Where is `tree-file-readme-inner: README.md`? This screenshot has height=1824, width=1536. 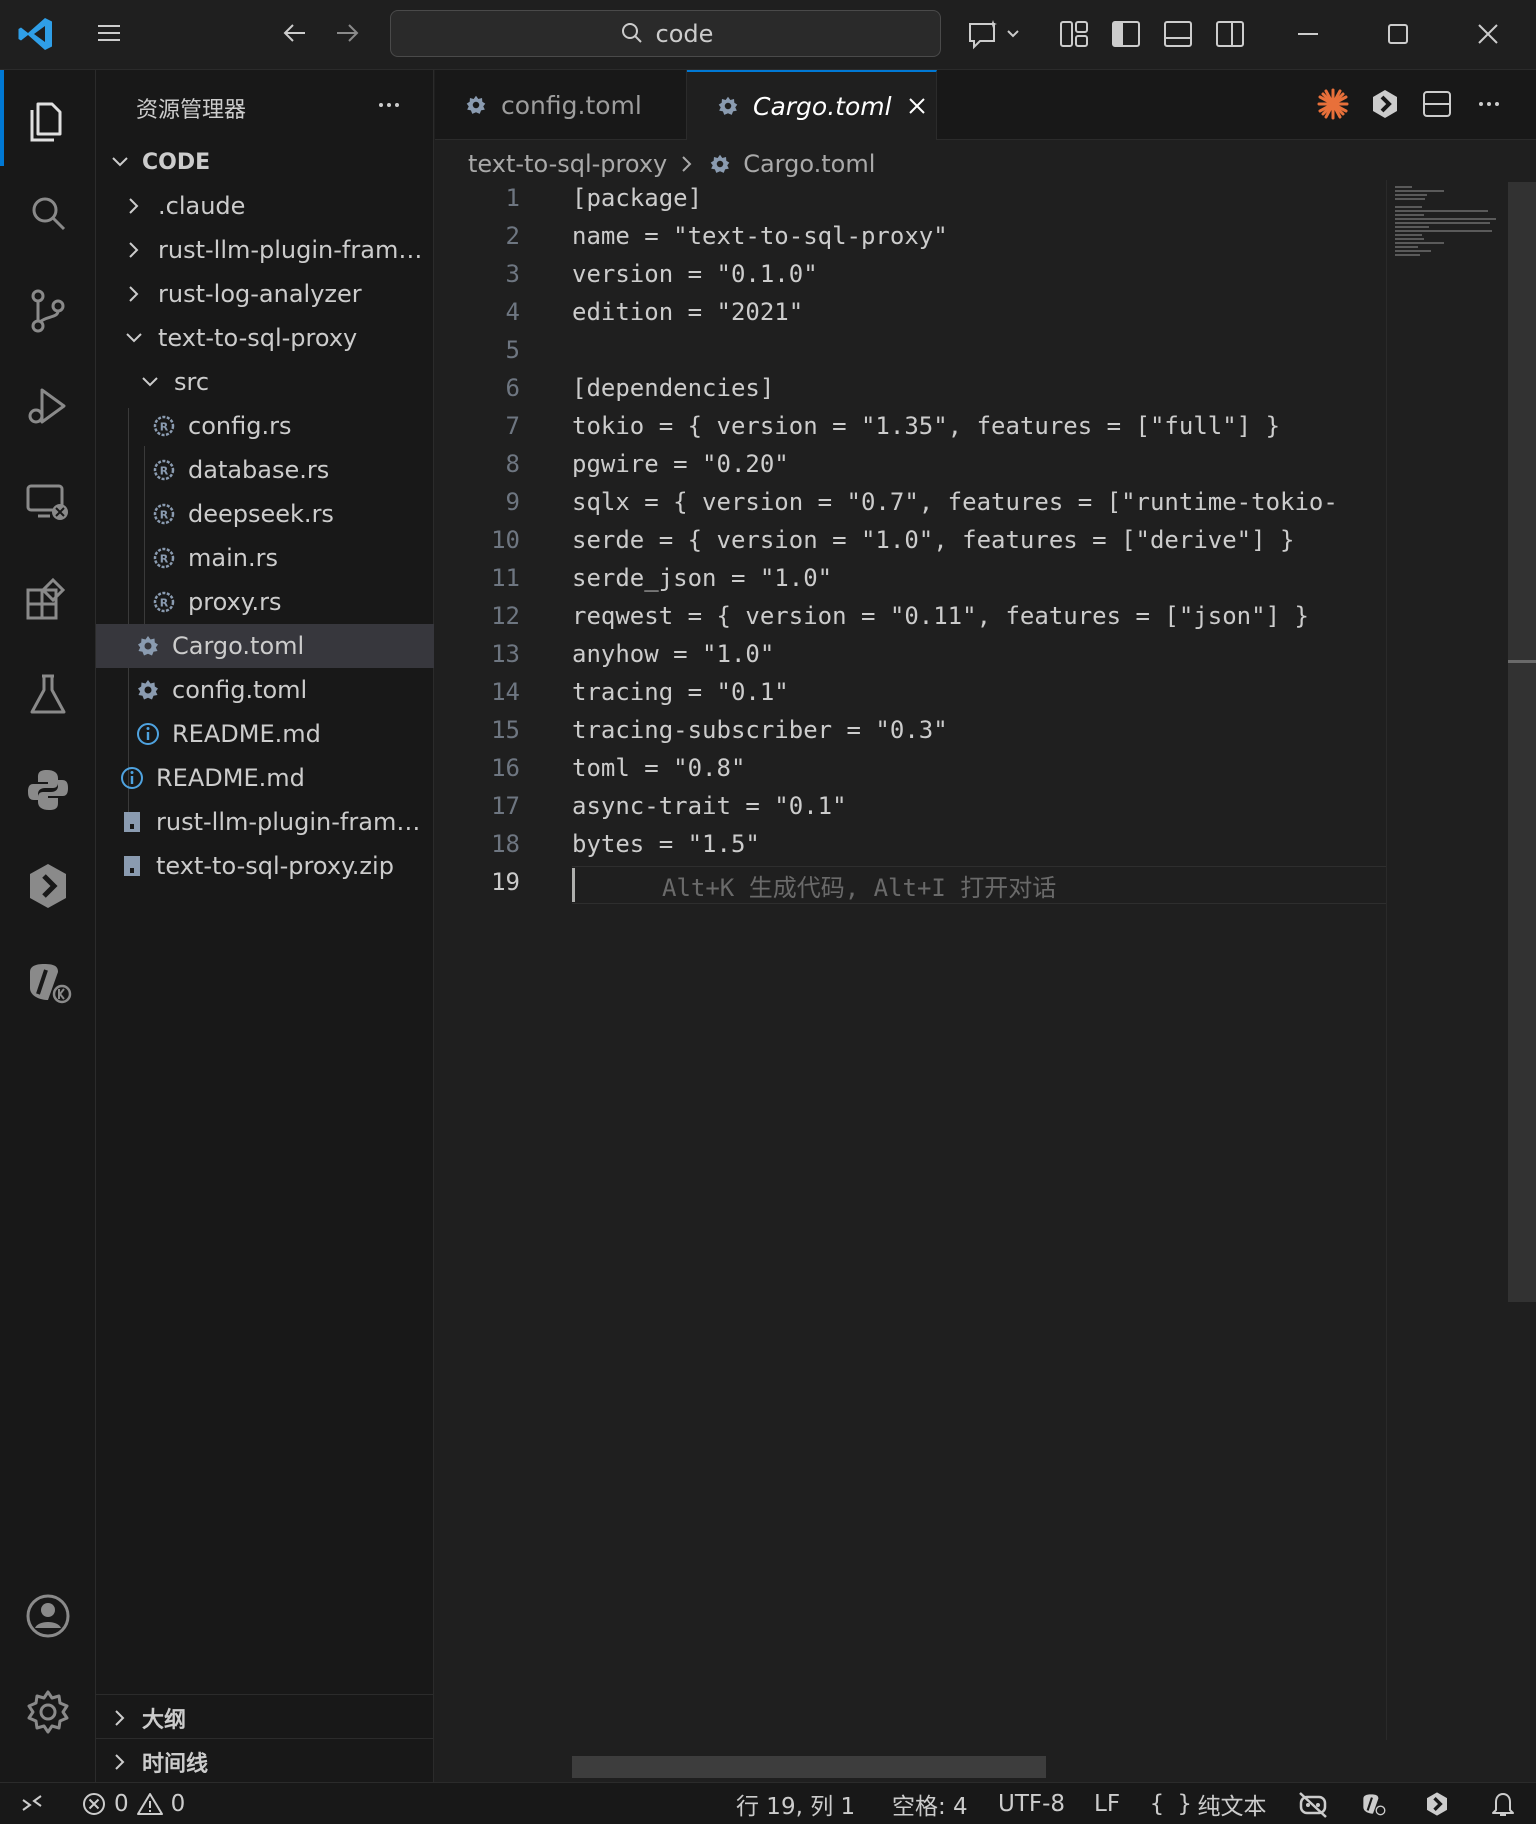 tree-file-readme-inner: README.md is located at coordinates (265, 734).